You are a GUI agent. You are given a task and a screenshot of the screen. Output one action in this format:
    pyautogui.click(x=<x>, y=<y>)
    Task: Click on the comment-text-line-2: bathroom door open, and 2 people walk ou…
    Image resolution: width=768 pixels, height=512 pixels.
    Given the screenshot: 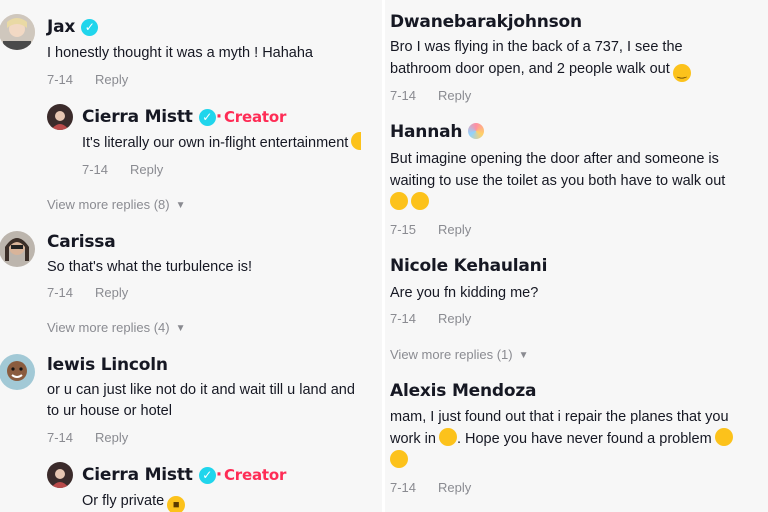 What is the action you would take?
    pyautogui.click(x=540, y=70)
    